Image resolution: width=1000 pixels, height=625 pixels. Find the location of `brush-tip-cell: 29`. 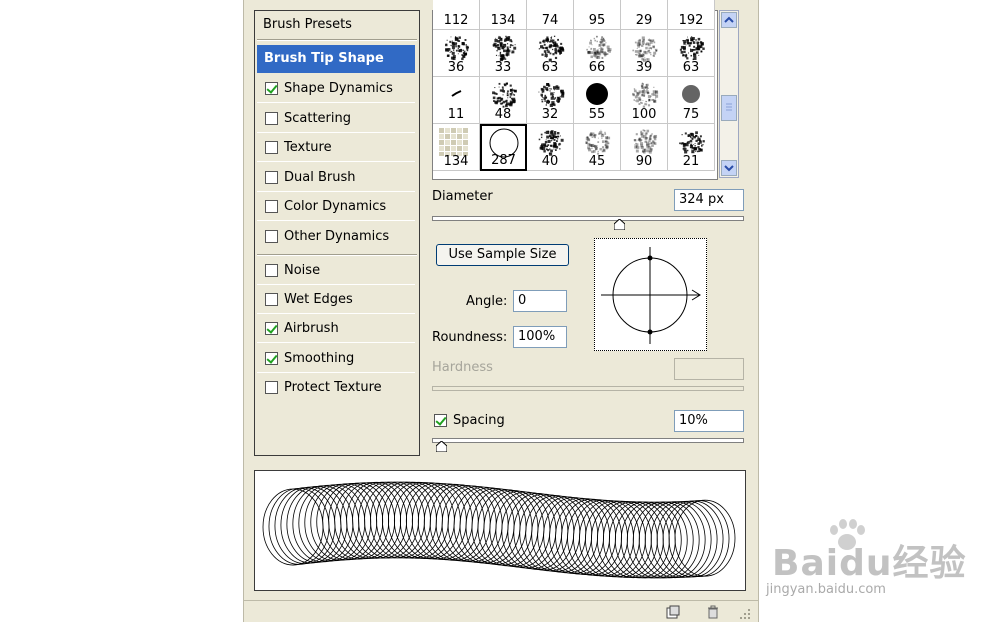

brush-tip-cell: 29 is located at coordinates (644, 15).